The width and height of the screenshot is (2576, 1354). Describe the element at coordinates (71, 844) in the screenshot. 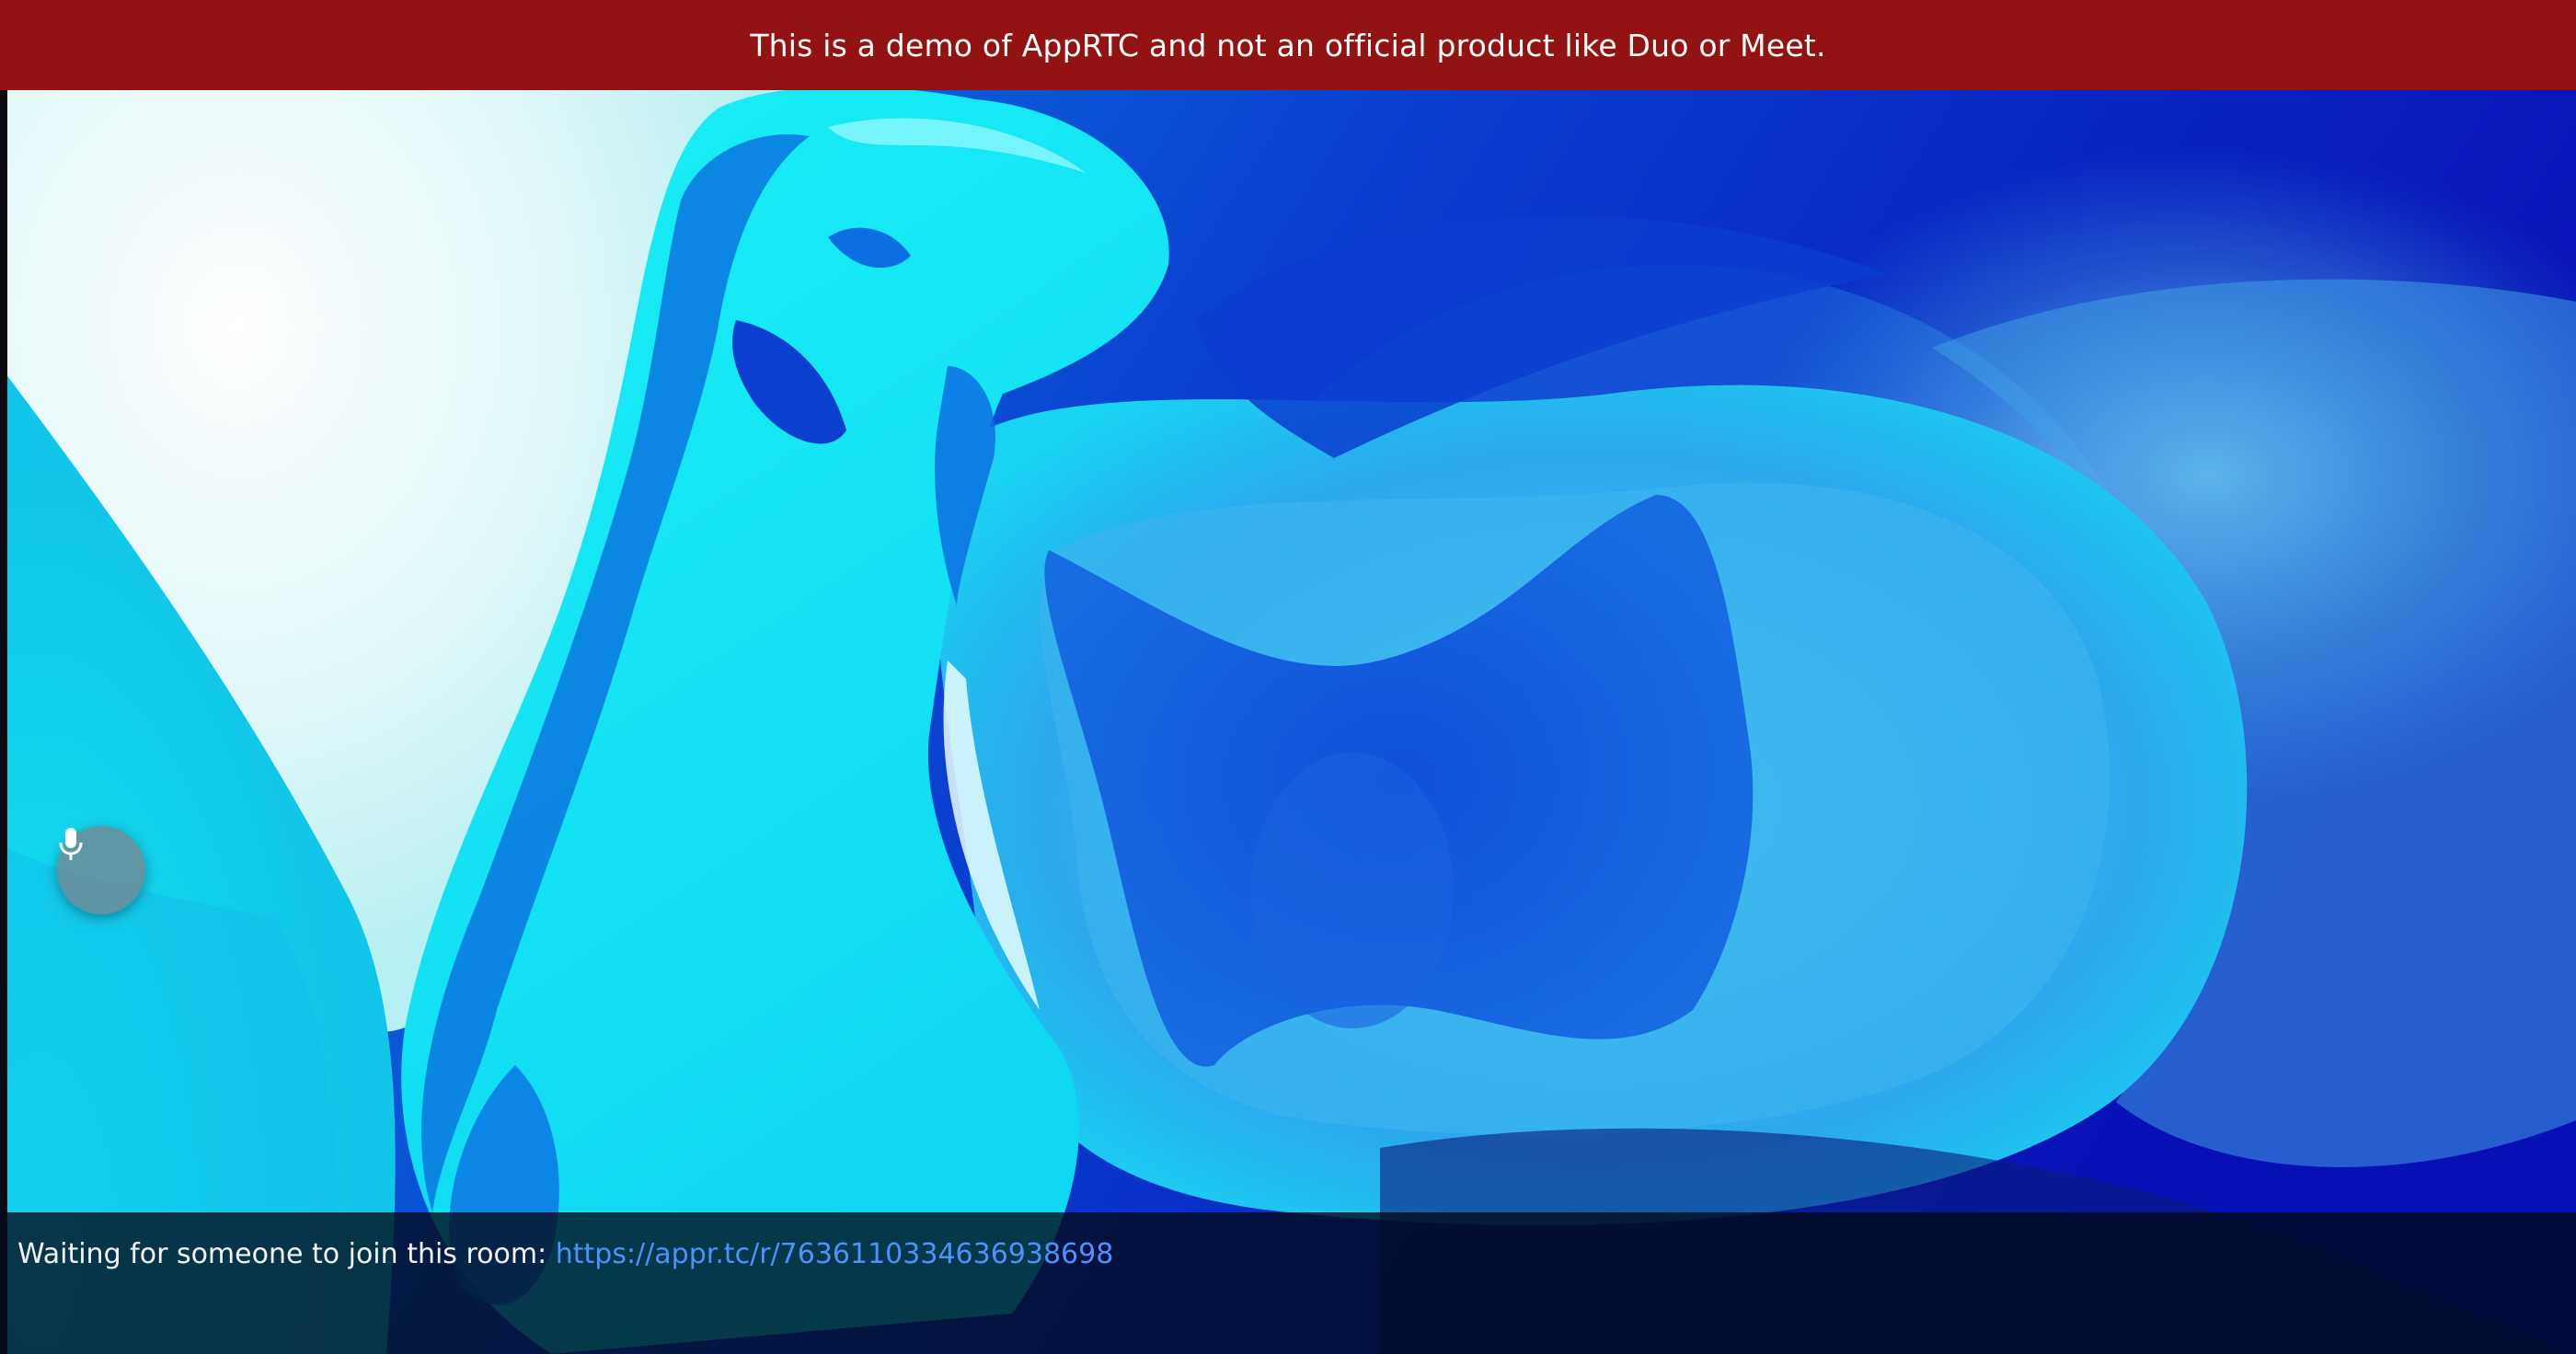

I see `microphone-icon` at that location.